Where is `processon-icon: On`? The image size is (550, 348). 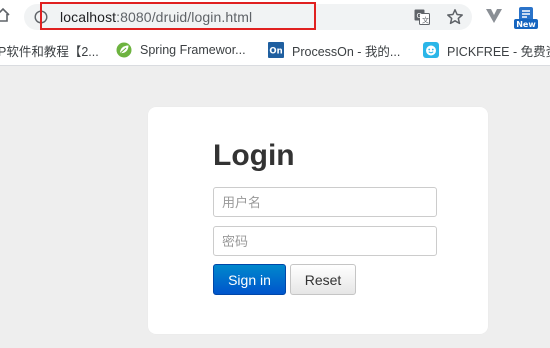 processon-icon: On is located at coordinates (276, 50).